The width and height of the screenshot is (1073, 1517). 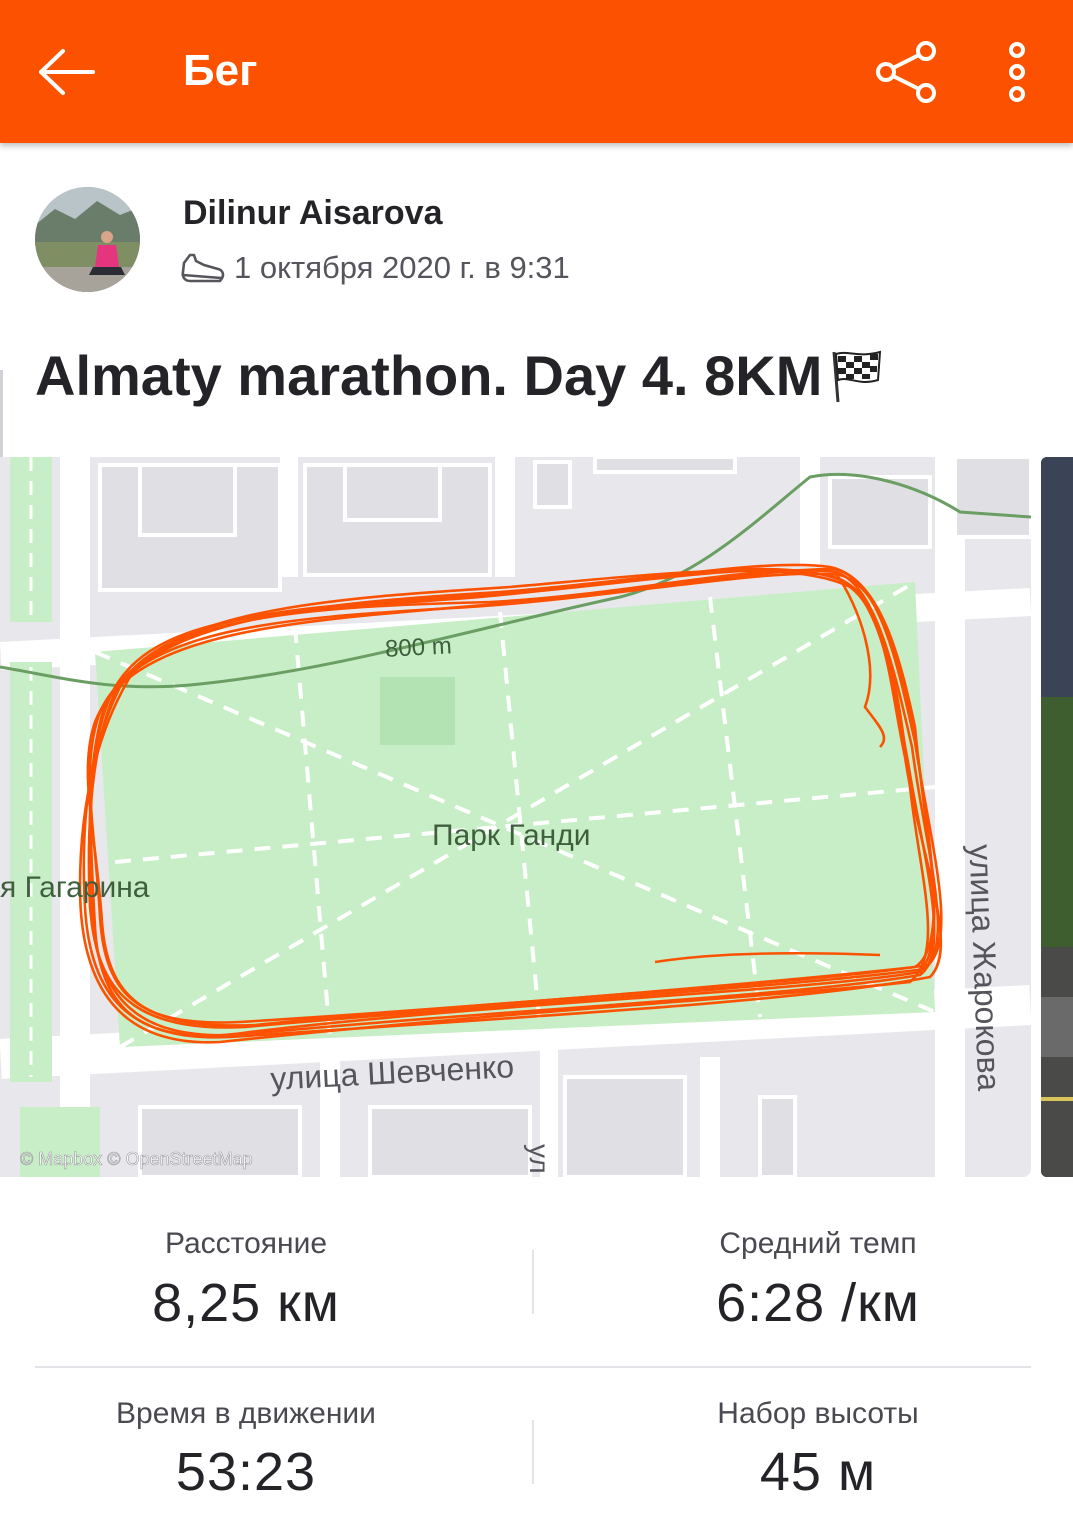 I want to click on activity-date: 1 октября 2020 г. в 9:31, so click(x=402, y=267).